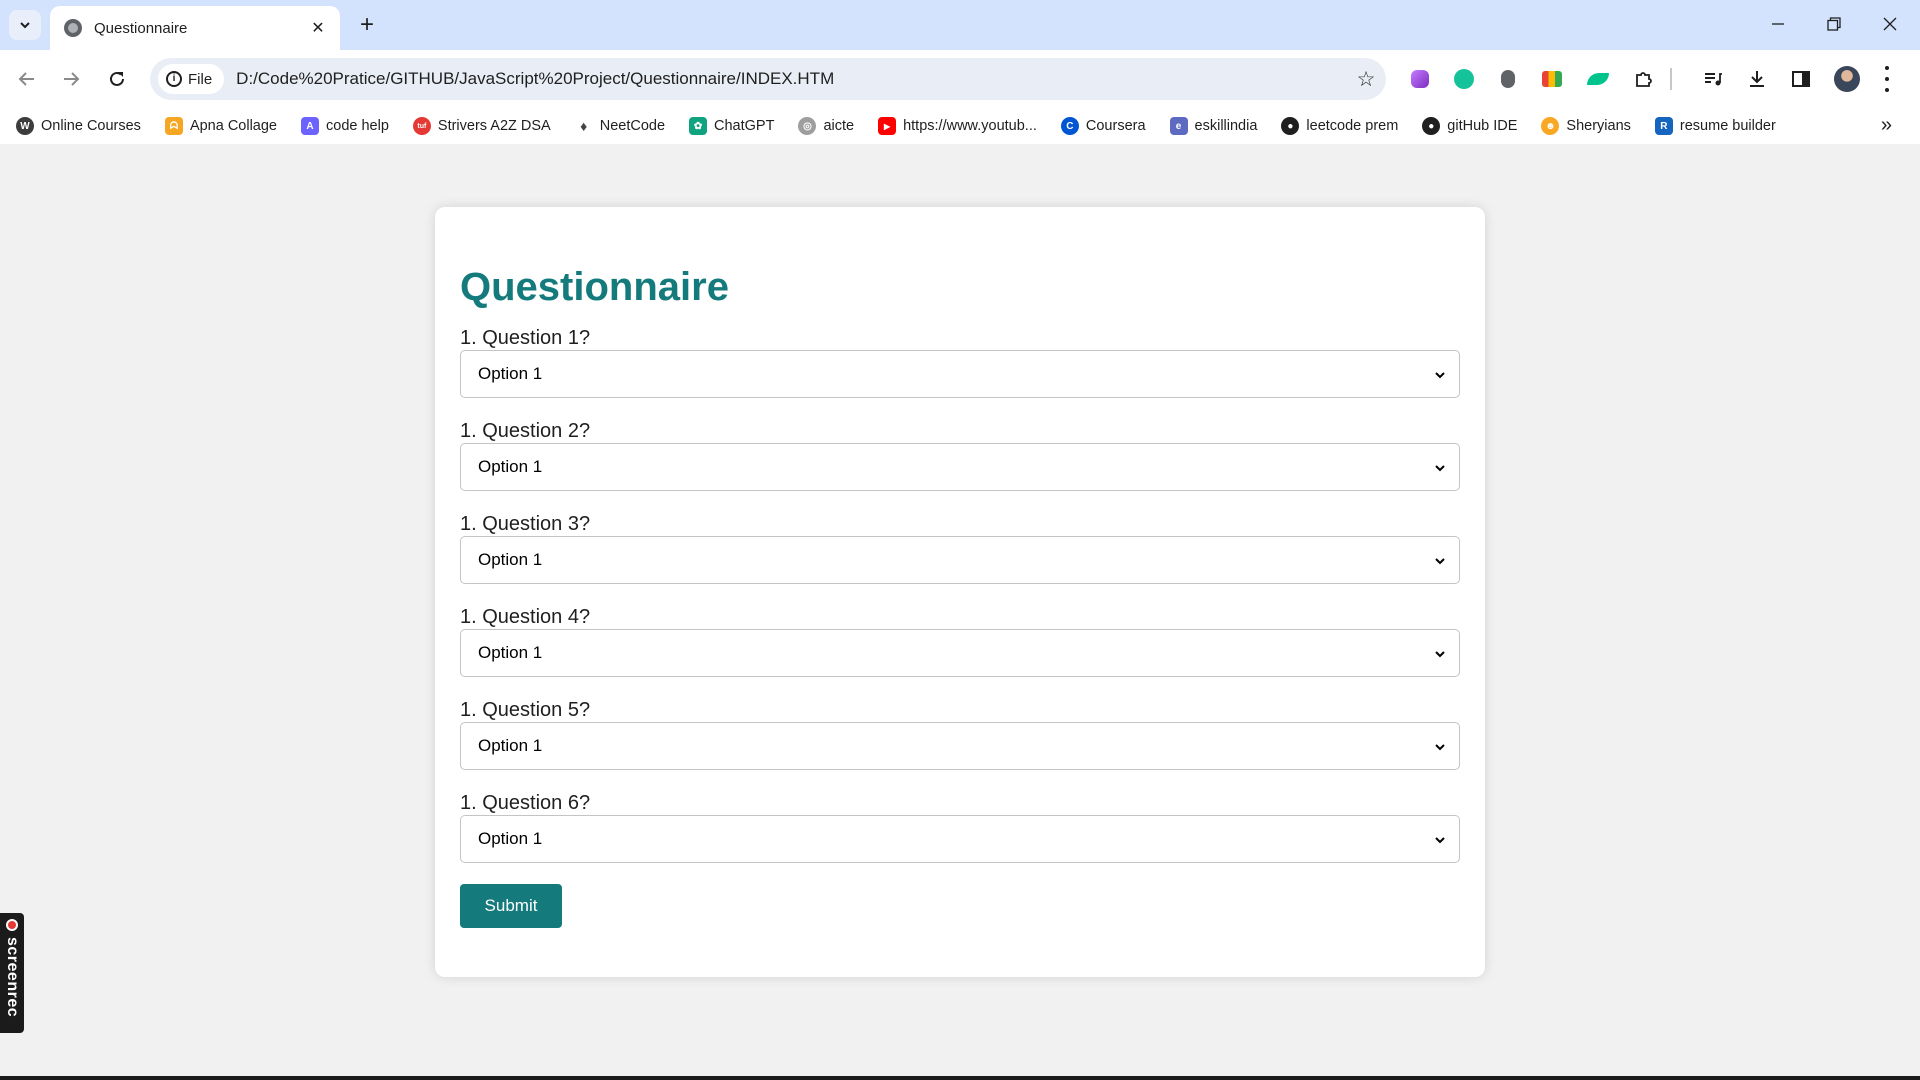 The height and width of the screenshot is (1080, 1920). I want to click on resume-icon: R, so click(1663, 126).